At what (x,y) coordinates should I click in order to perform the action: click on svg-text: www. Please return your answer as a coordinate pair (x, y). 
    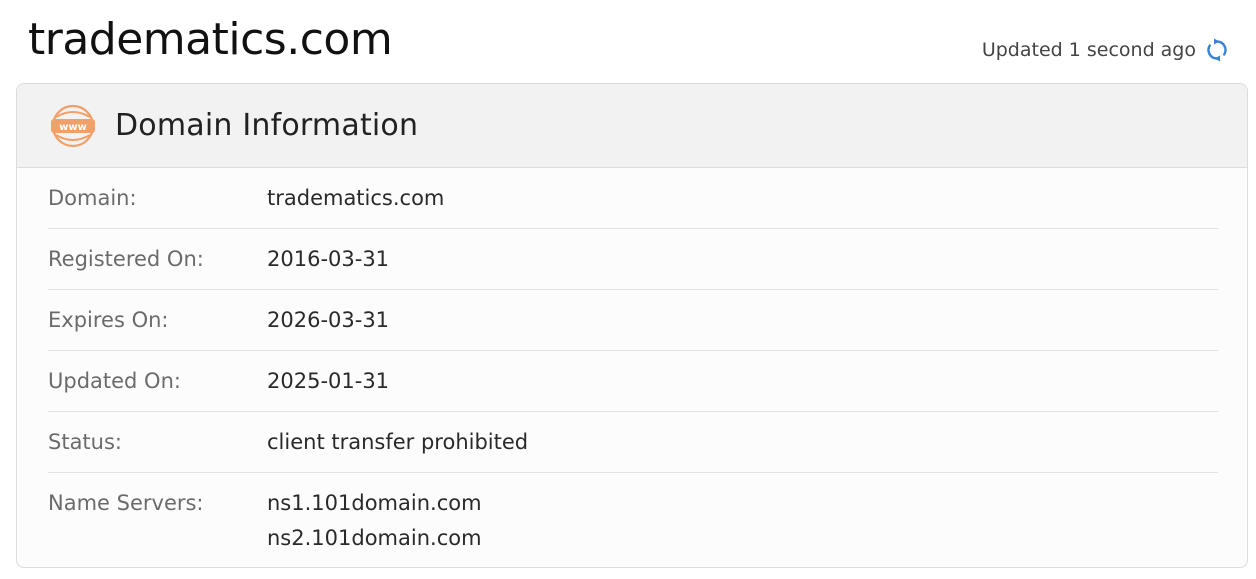
    Looking at the image, I should click on (73, 127).